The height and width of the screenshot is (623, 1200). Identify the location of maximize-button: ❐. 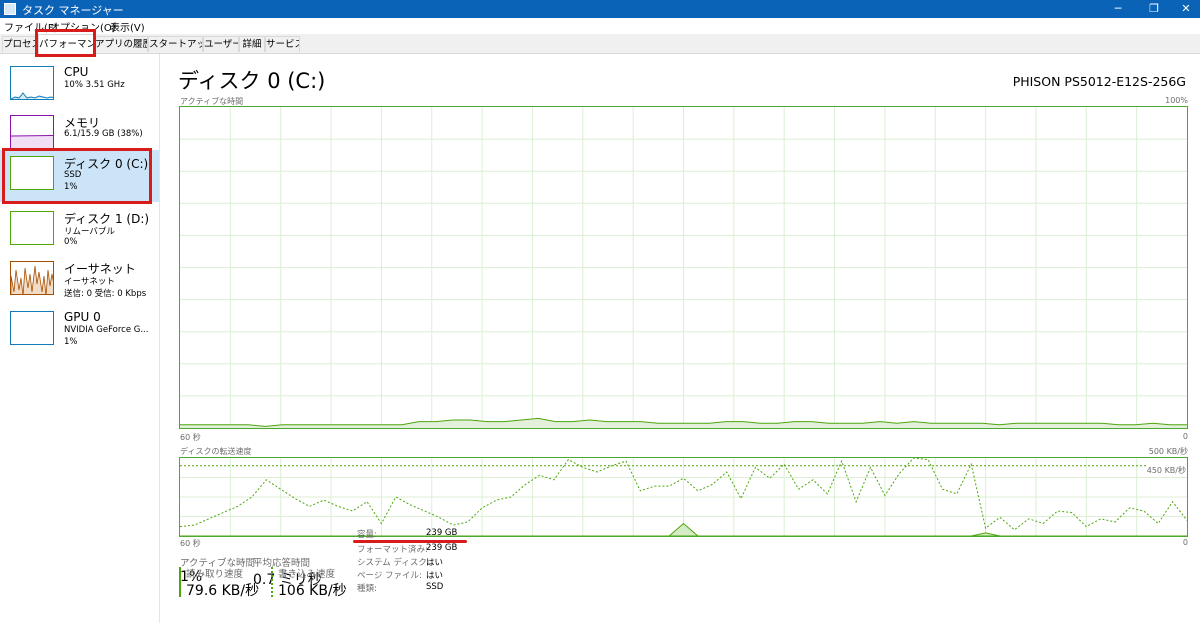
(1154, 9).